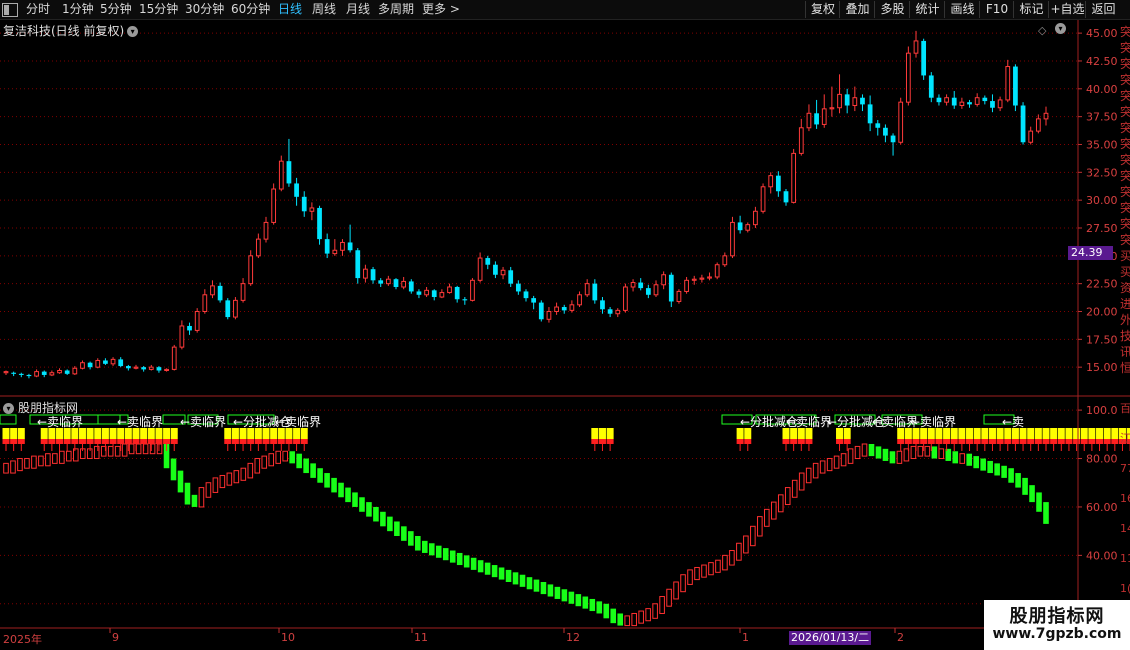  I want to click on indicator-title: ▾ 股朋指标网, so click(40, 407).